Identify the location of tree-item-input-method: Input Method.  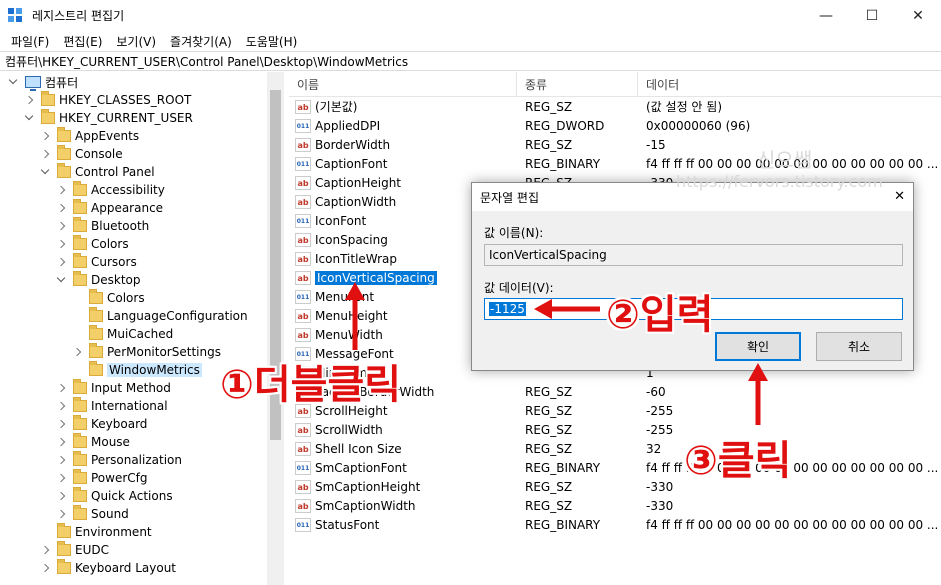
(113, 388).